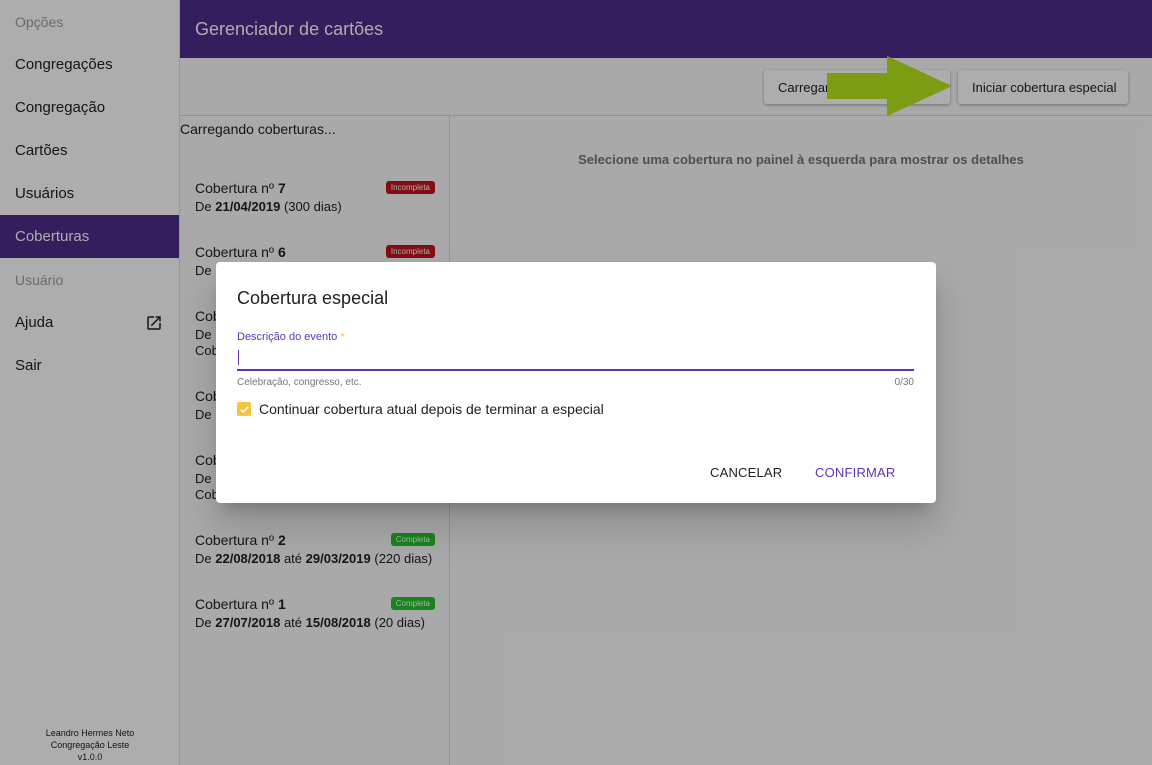  Describe the element at coordinates (746, 472) in the screenshot. I see `cancel-button: CANCELAR` at that location.